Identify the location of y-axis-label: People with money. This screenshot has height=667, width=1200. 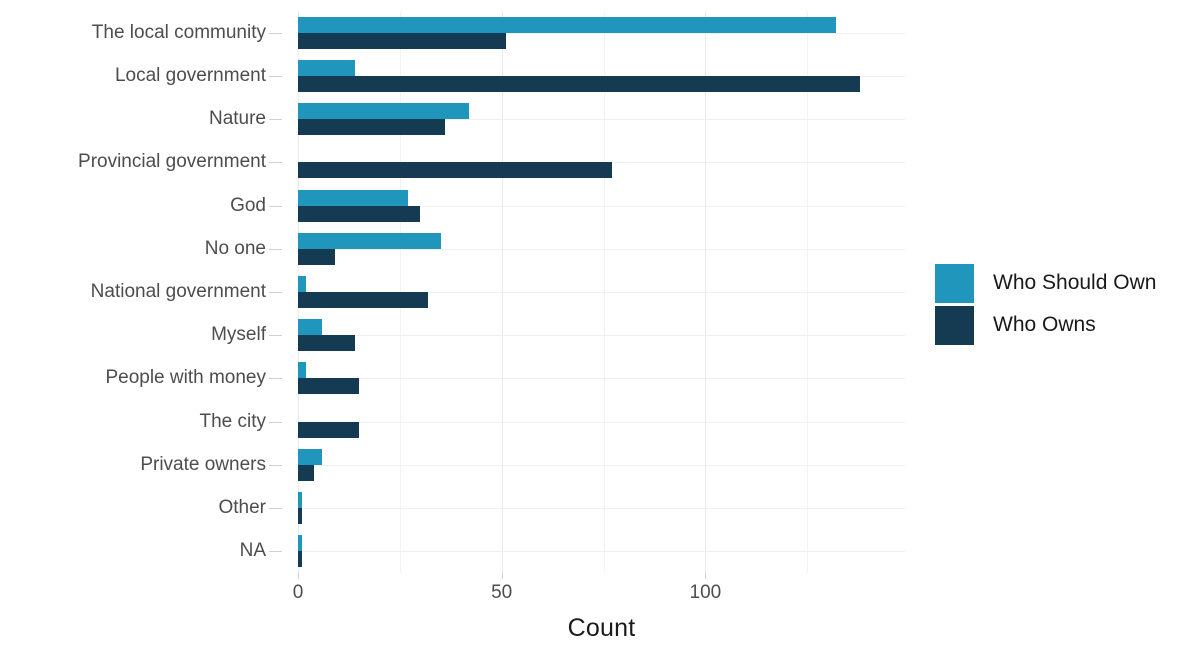
(185, 378).